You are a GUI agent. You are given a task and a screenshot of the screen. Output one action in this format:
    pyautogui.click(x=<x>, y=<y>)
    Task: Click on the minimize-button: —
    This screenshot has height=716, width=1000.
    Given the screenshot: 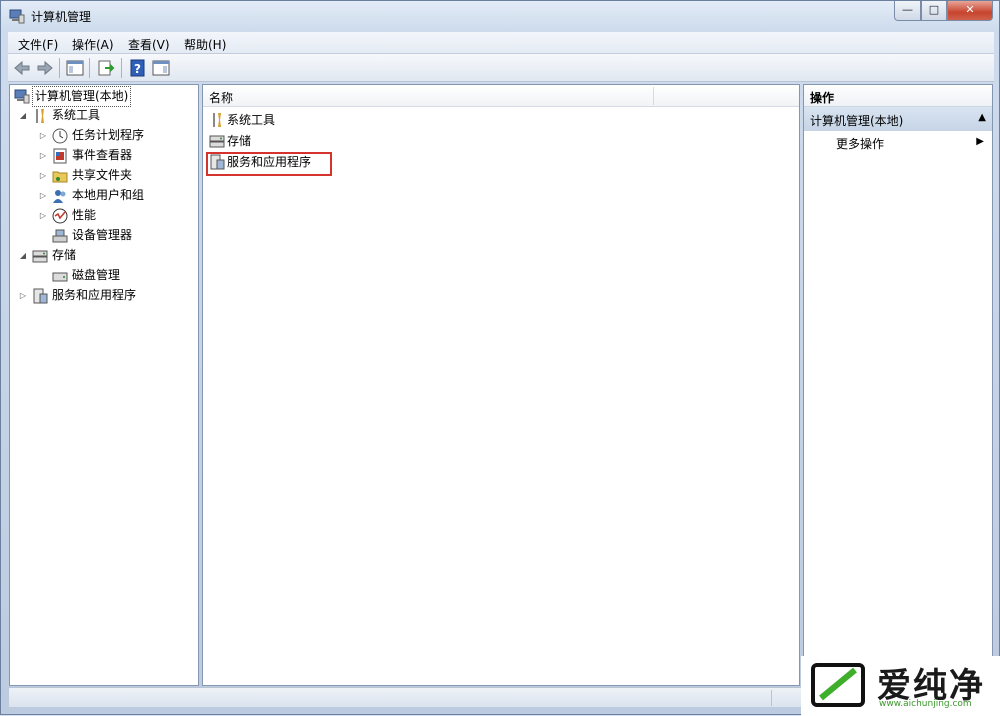 What is the action you would take?
    pyautogui.click(x=907, y=11)
    